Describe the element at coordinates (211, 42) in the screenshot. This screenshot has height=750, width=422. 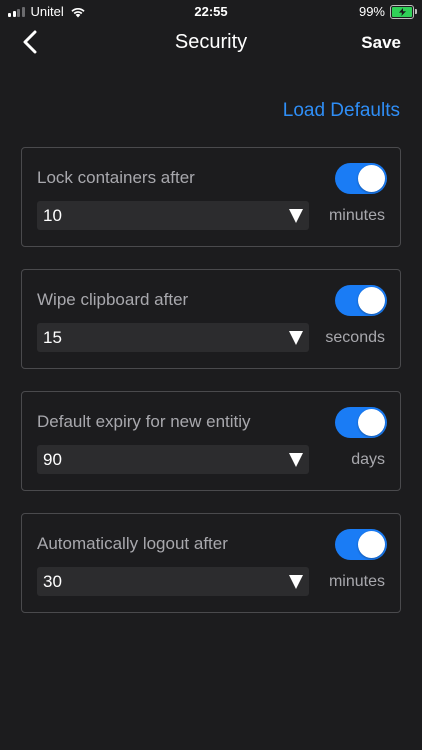
I see `page-title: Security` at that location.